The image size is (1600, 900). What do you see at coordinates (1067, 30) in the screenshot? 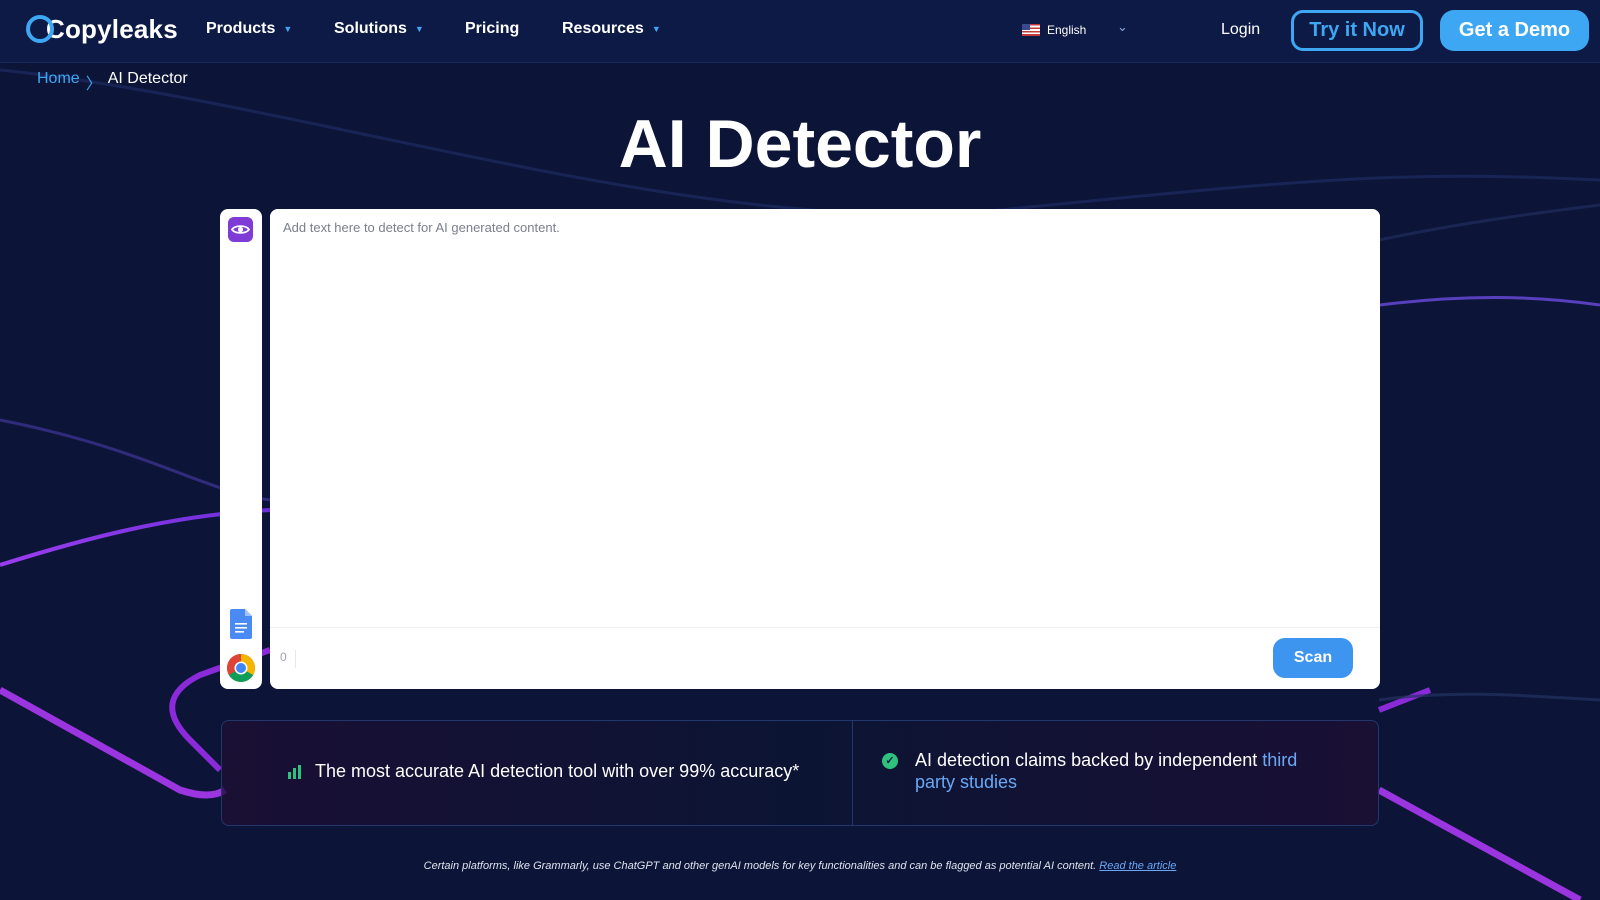
I see `language-label: English` at bounding box center [1067, 30].